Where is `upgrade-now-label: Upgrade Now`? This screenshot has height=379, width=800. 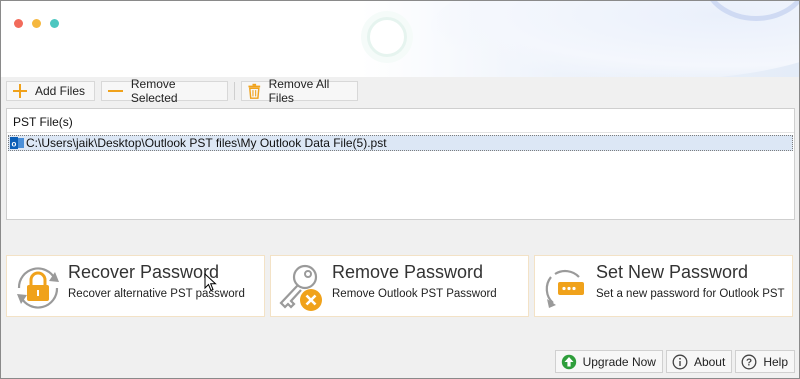
upgrade-now-label: Upgrade Now is located at coordinates (619, 361).